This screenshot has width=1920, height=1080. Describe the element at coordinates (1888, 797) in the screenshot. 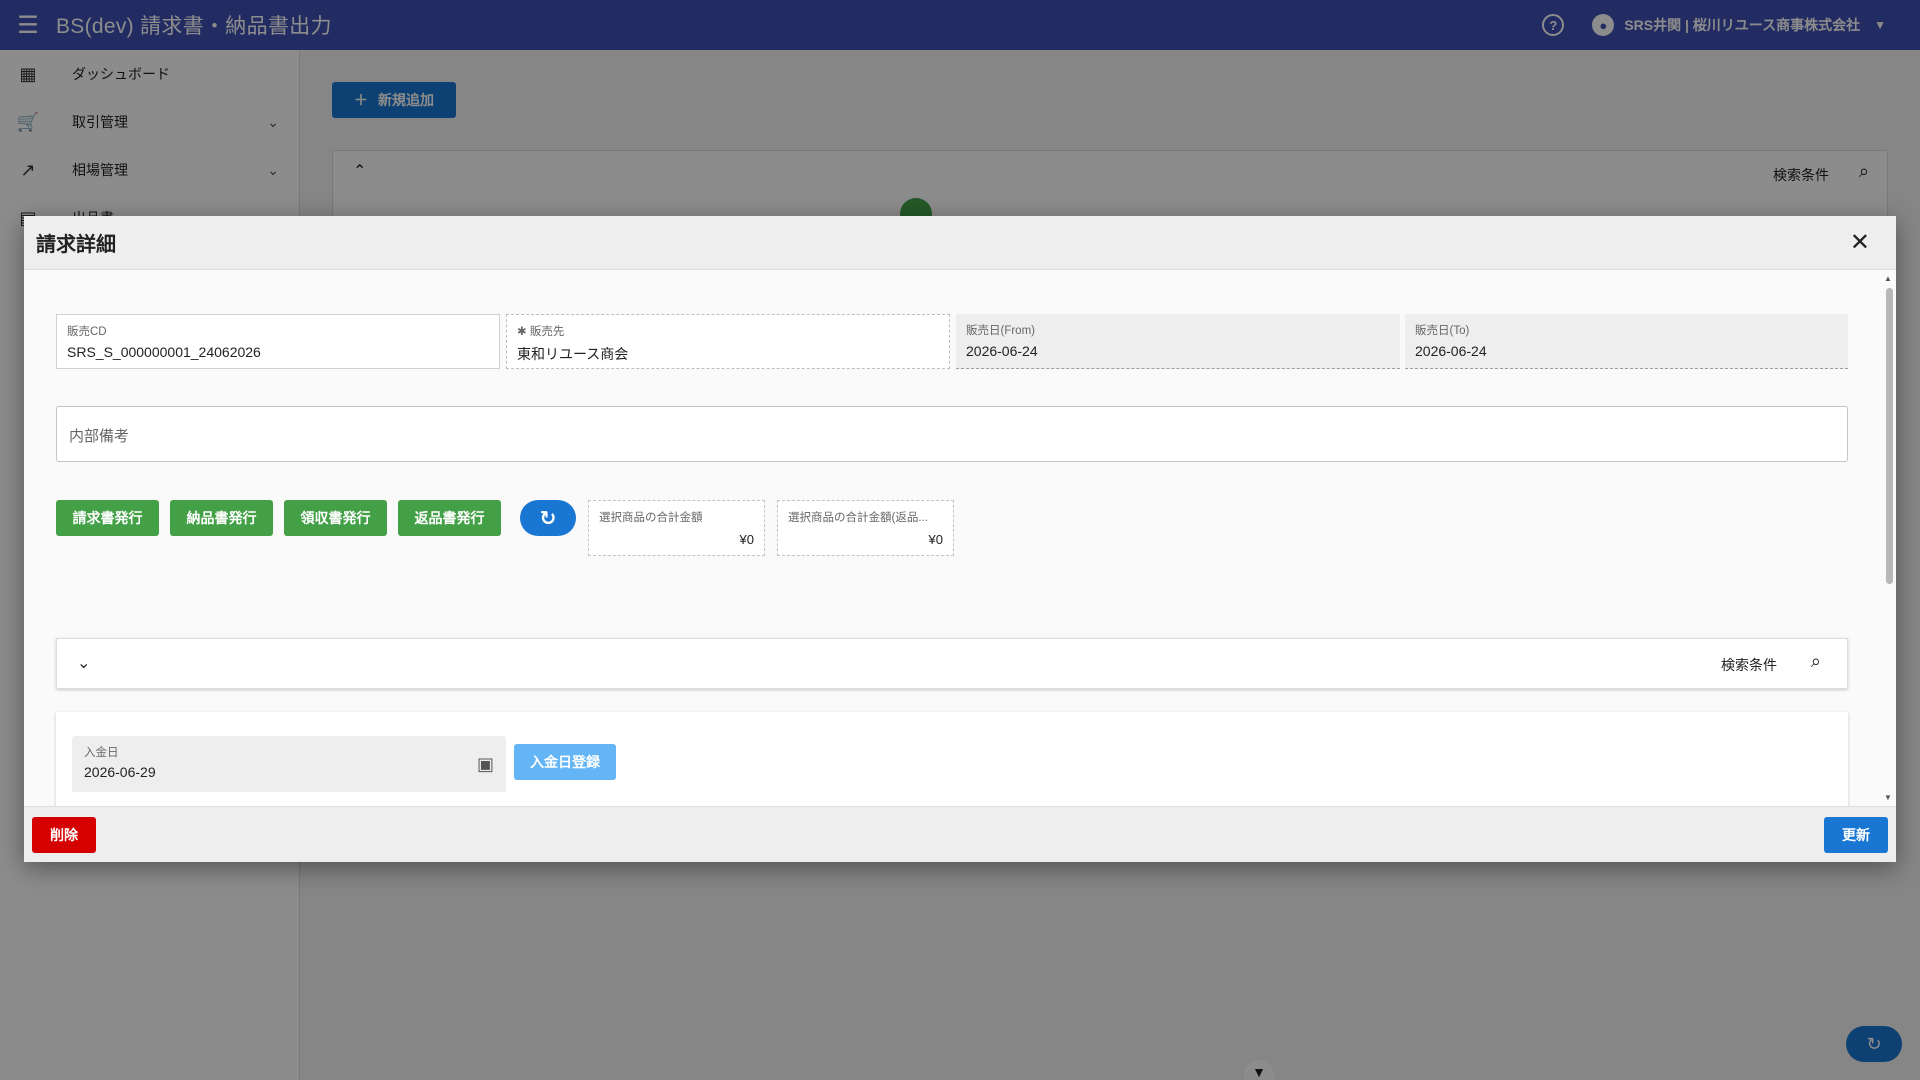

I see `scroll-down-icon: ▼` at that location.